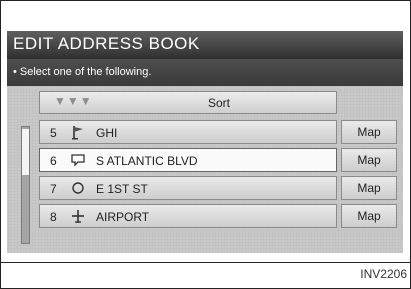 This screenshot has width=411, height=289. I want to click on title-bar: EDIT ADDRESS BOOK, so click(205, 45).